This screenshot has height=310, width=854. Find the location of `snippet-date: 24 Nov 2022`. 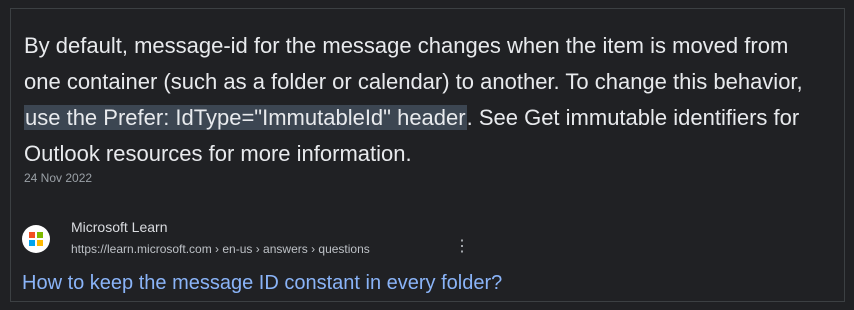

snippet-date: 24 Nov 2022 is located at coordinates (58, 178).